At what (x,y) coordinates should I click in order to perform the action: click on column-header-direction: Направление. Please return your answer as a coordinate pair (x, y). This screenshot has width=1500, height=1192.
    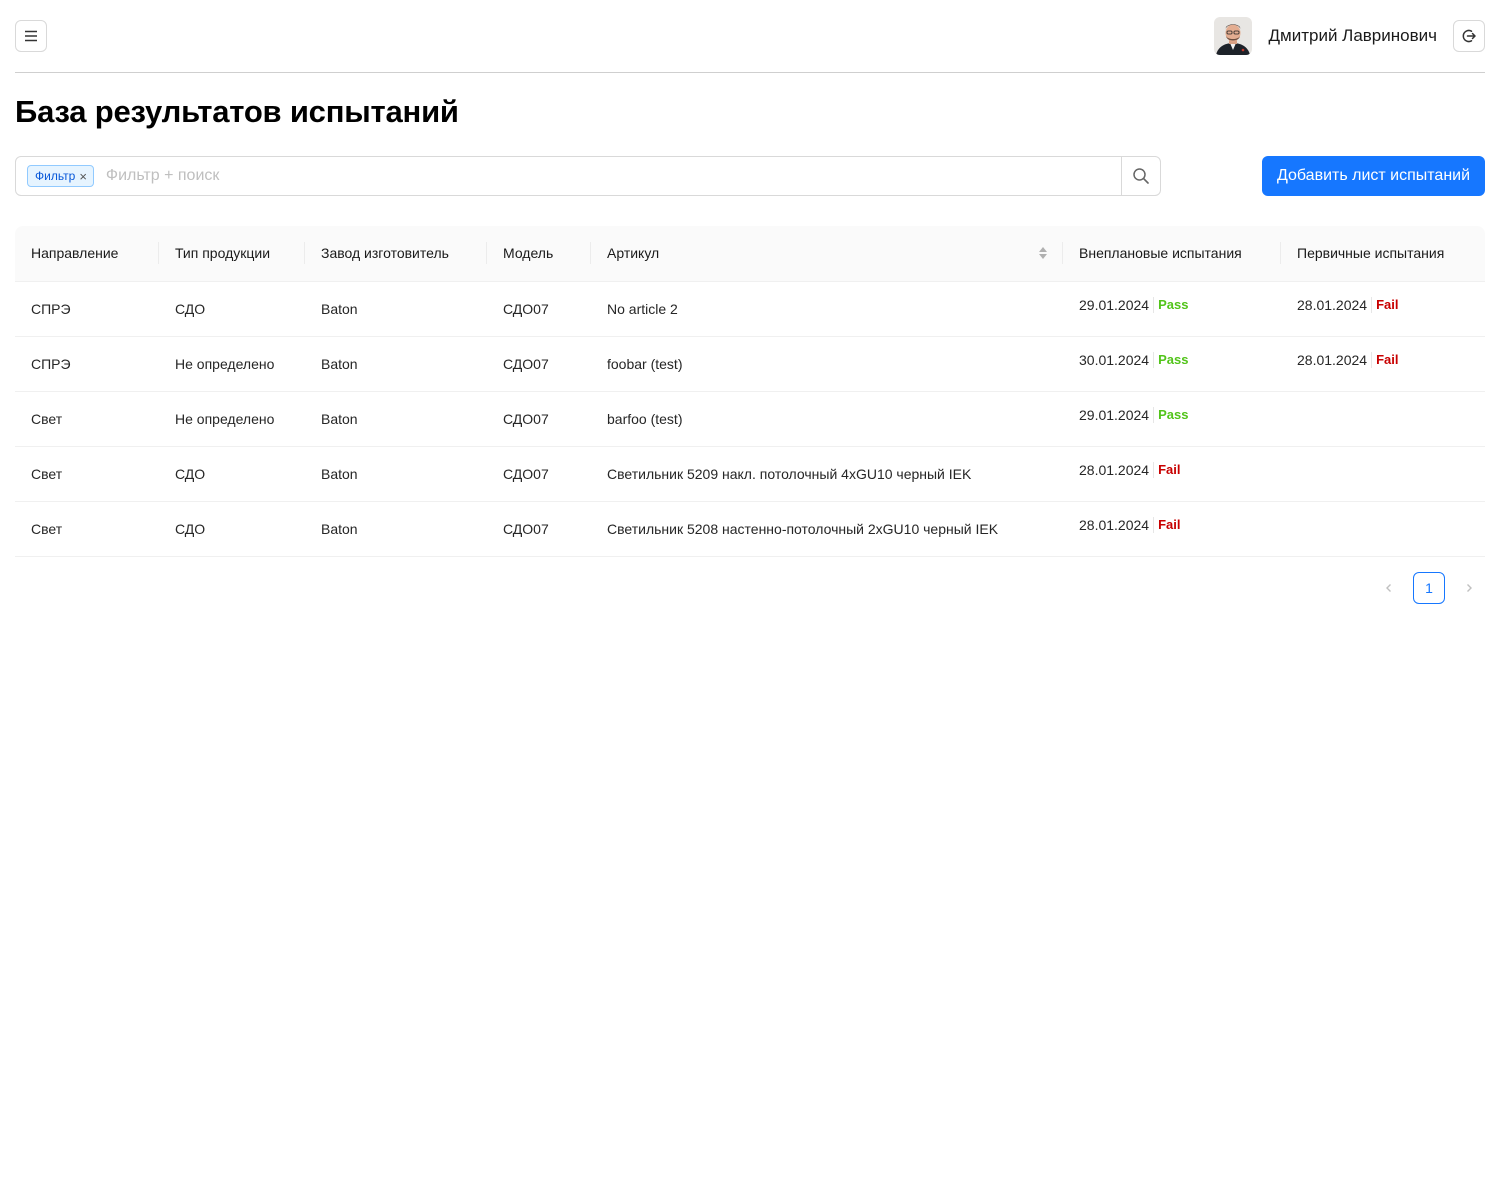
    Looking at the image, I should click on (87, 254).